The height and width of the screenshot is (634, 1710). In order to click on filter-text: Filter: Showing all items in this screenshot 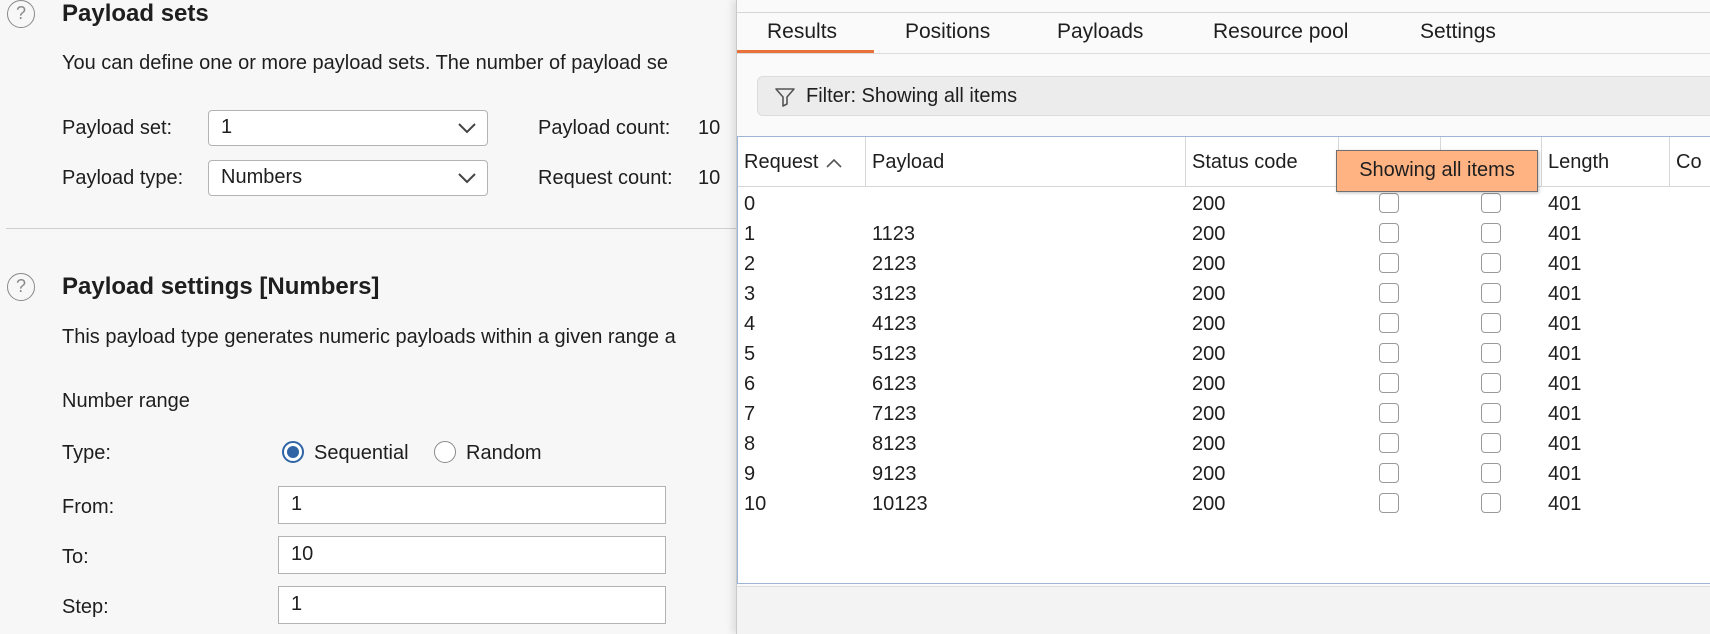, I will do `click(912, 96)`.